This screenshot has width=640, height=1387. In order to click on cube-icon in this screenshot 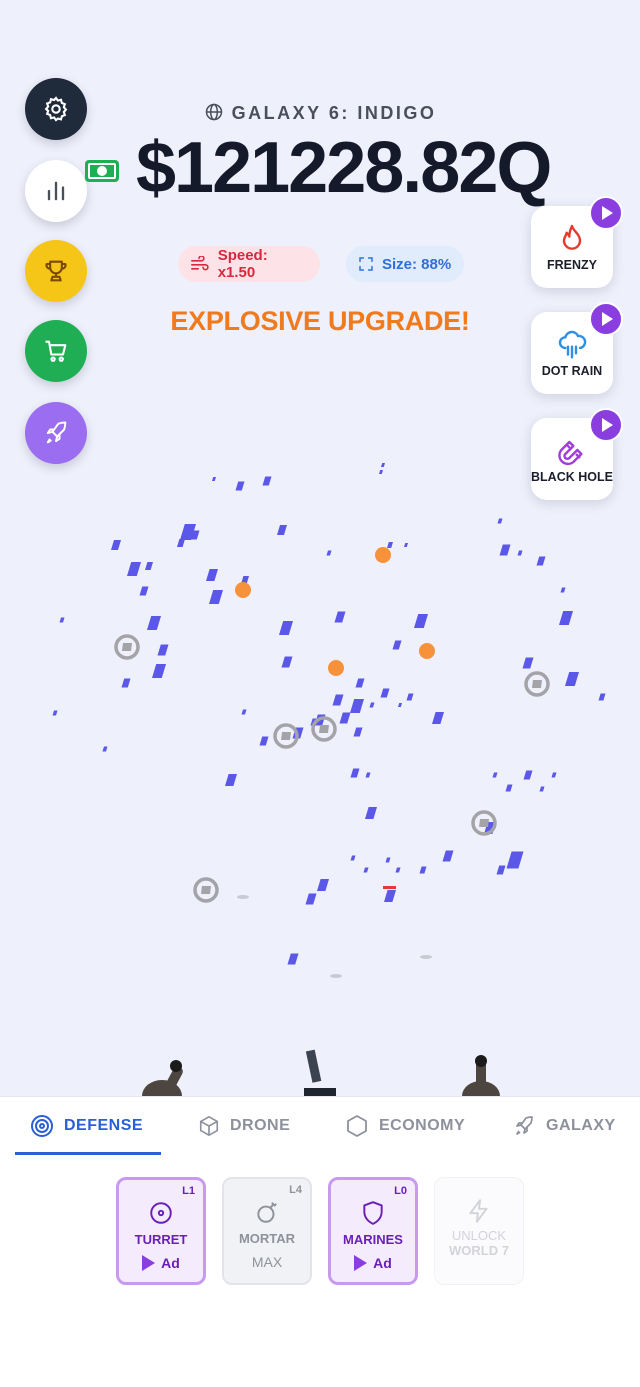, I will do `click(209, 1126)`.